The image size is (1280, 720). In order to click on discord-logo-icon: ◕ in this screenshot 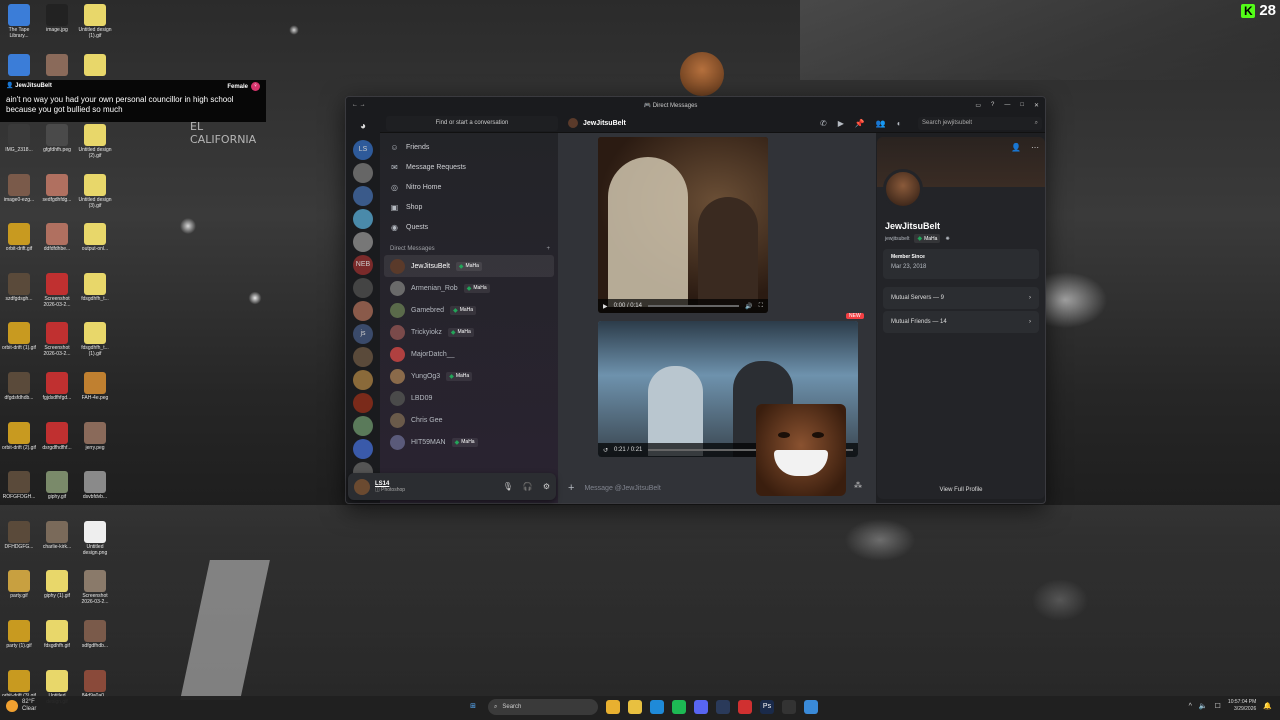, I will do `click(363, 127)`.